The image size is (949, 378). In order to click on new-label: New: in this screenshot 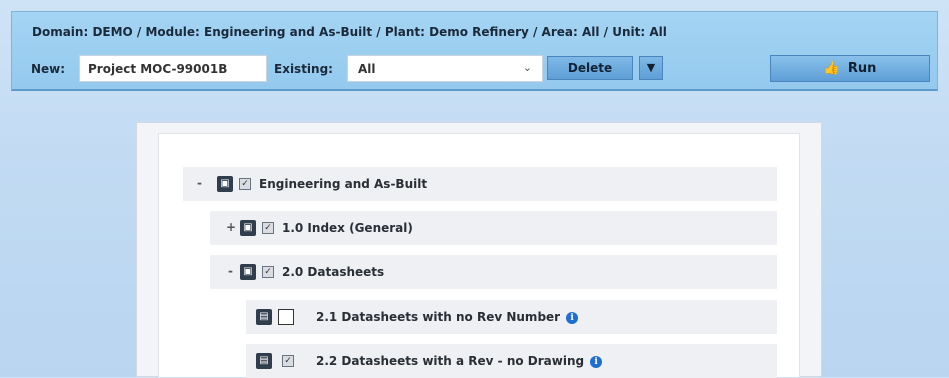, I will do `click(48, 69)`.